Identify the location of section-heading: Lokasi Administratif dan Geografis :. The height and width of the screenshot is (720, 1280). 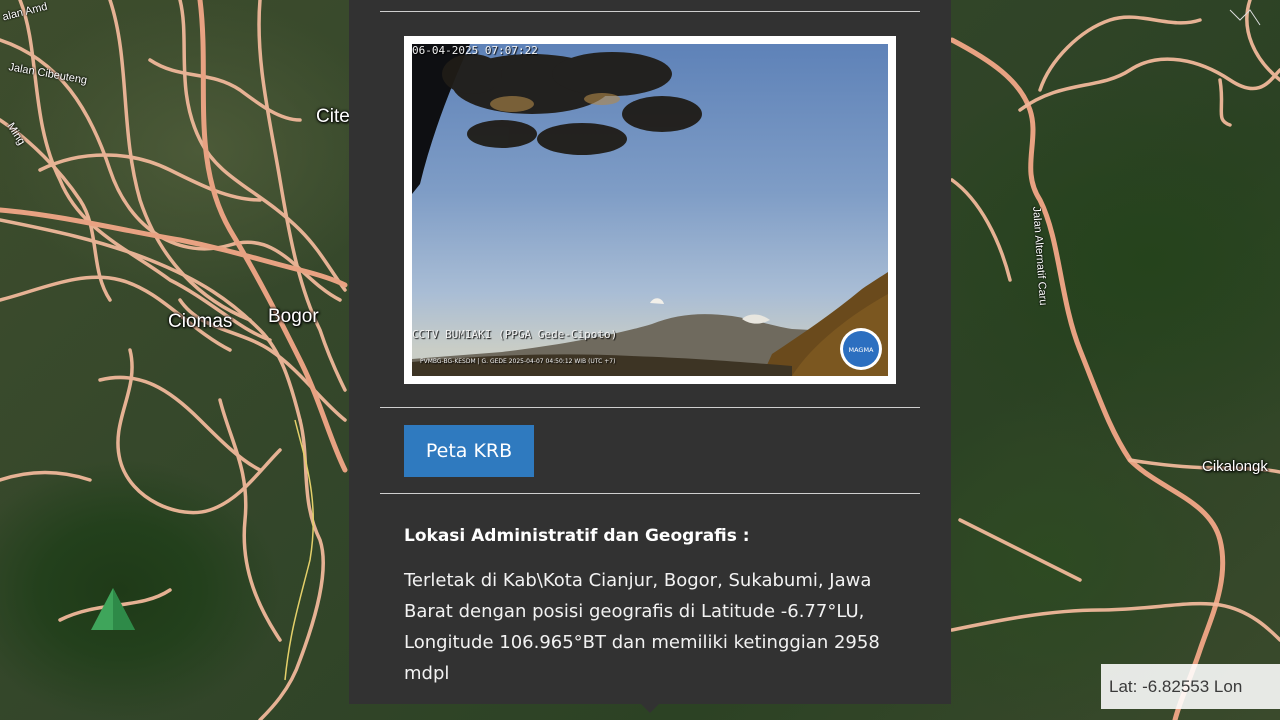
(577, 536).